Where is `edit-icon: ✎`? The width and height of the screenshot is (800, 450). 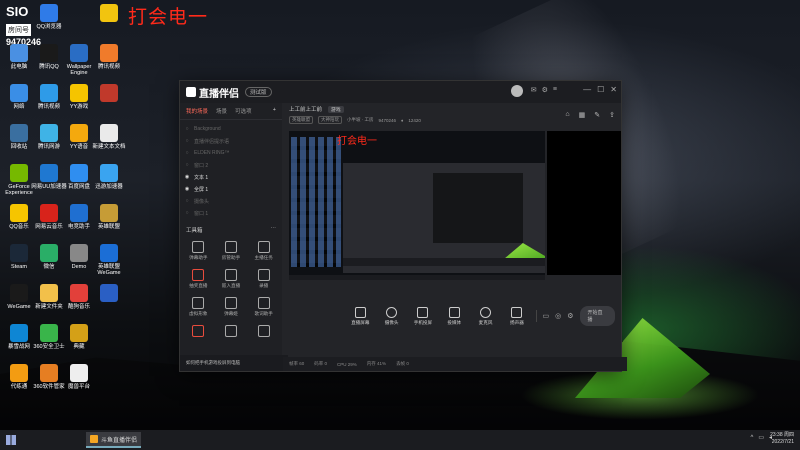 edit-icon: ✎ is located at coordinates (597, 115).